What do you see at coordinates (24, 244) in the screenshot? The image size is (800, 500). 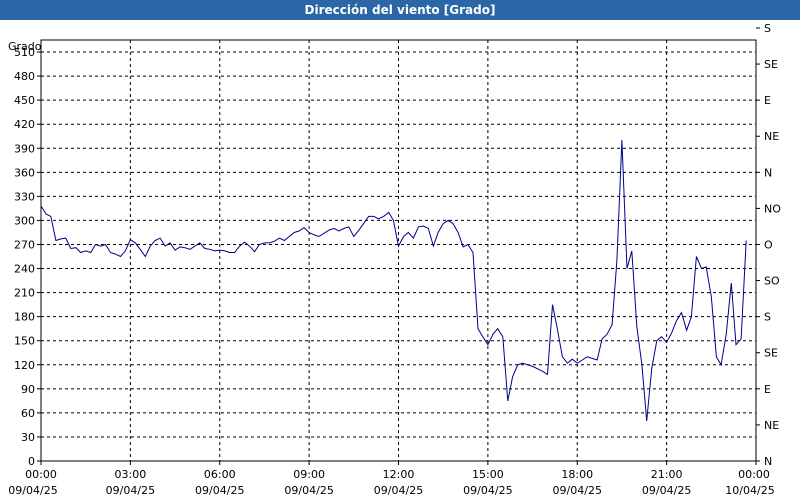 I see `y-tick-label: 270` at bounding box center [24, 244].